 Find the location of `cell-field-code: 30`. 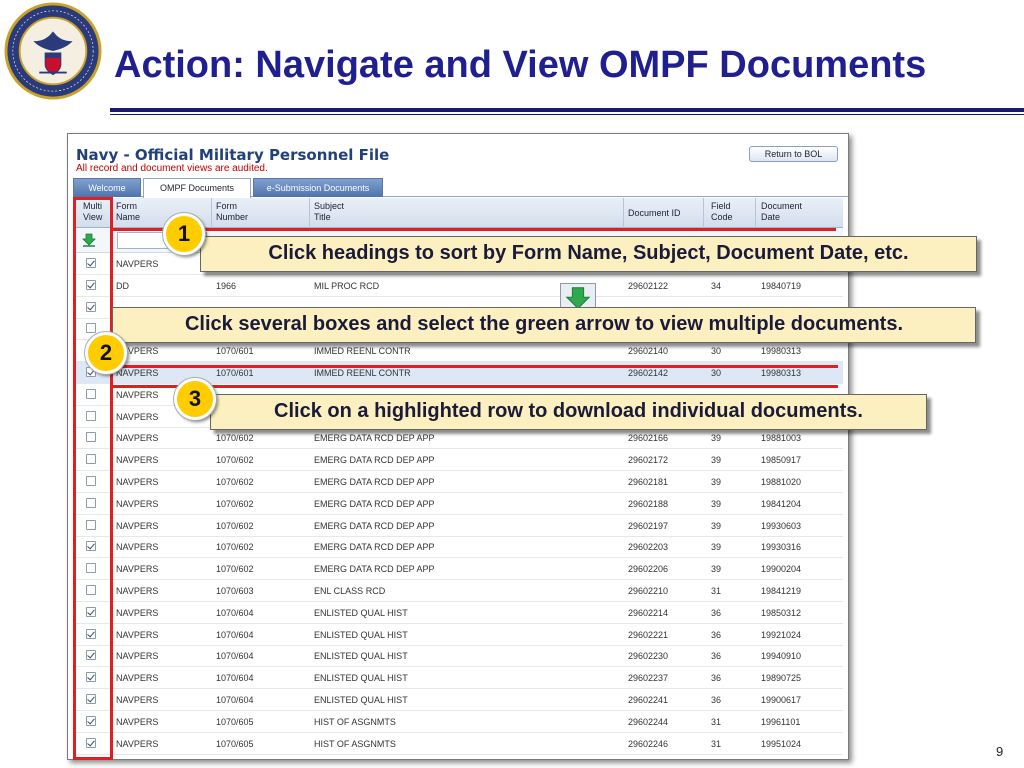

cell-field-code: 30 is located at coordinates (716, 351).